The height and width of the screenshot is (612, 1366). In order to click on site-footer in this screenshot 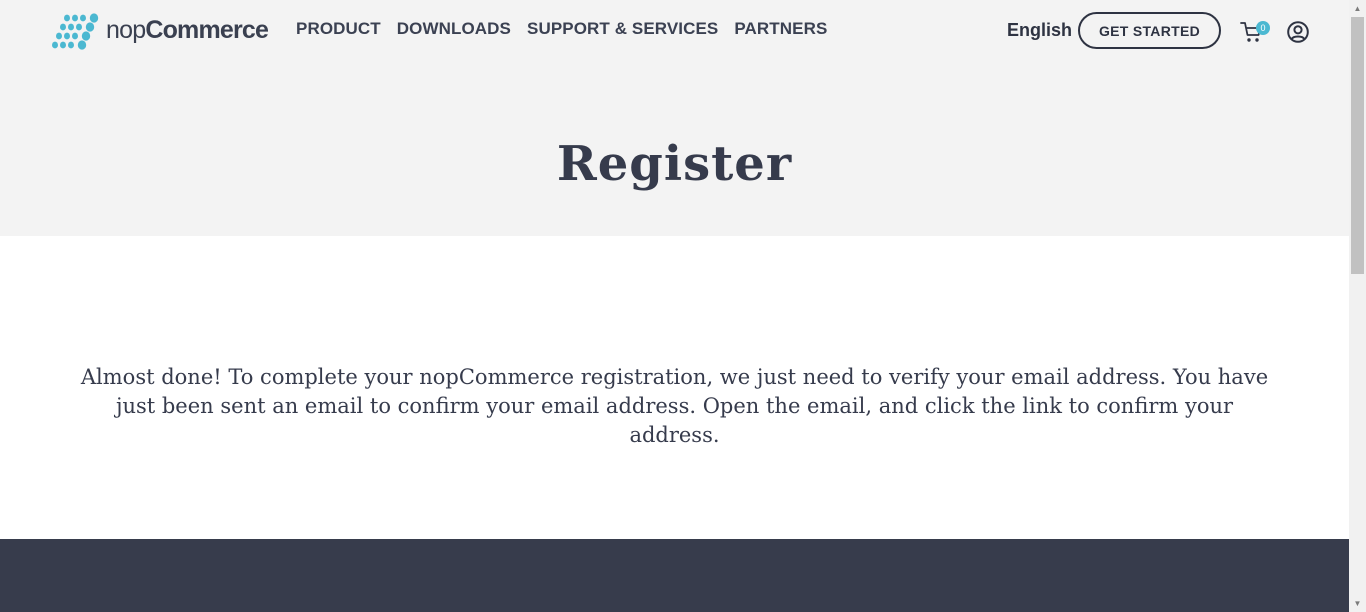, I will do `click(674, 575)`.